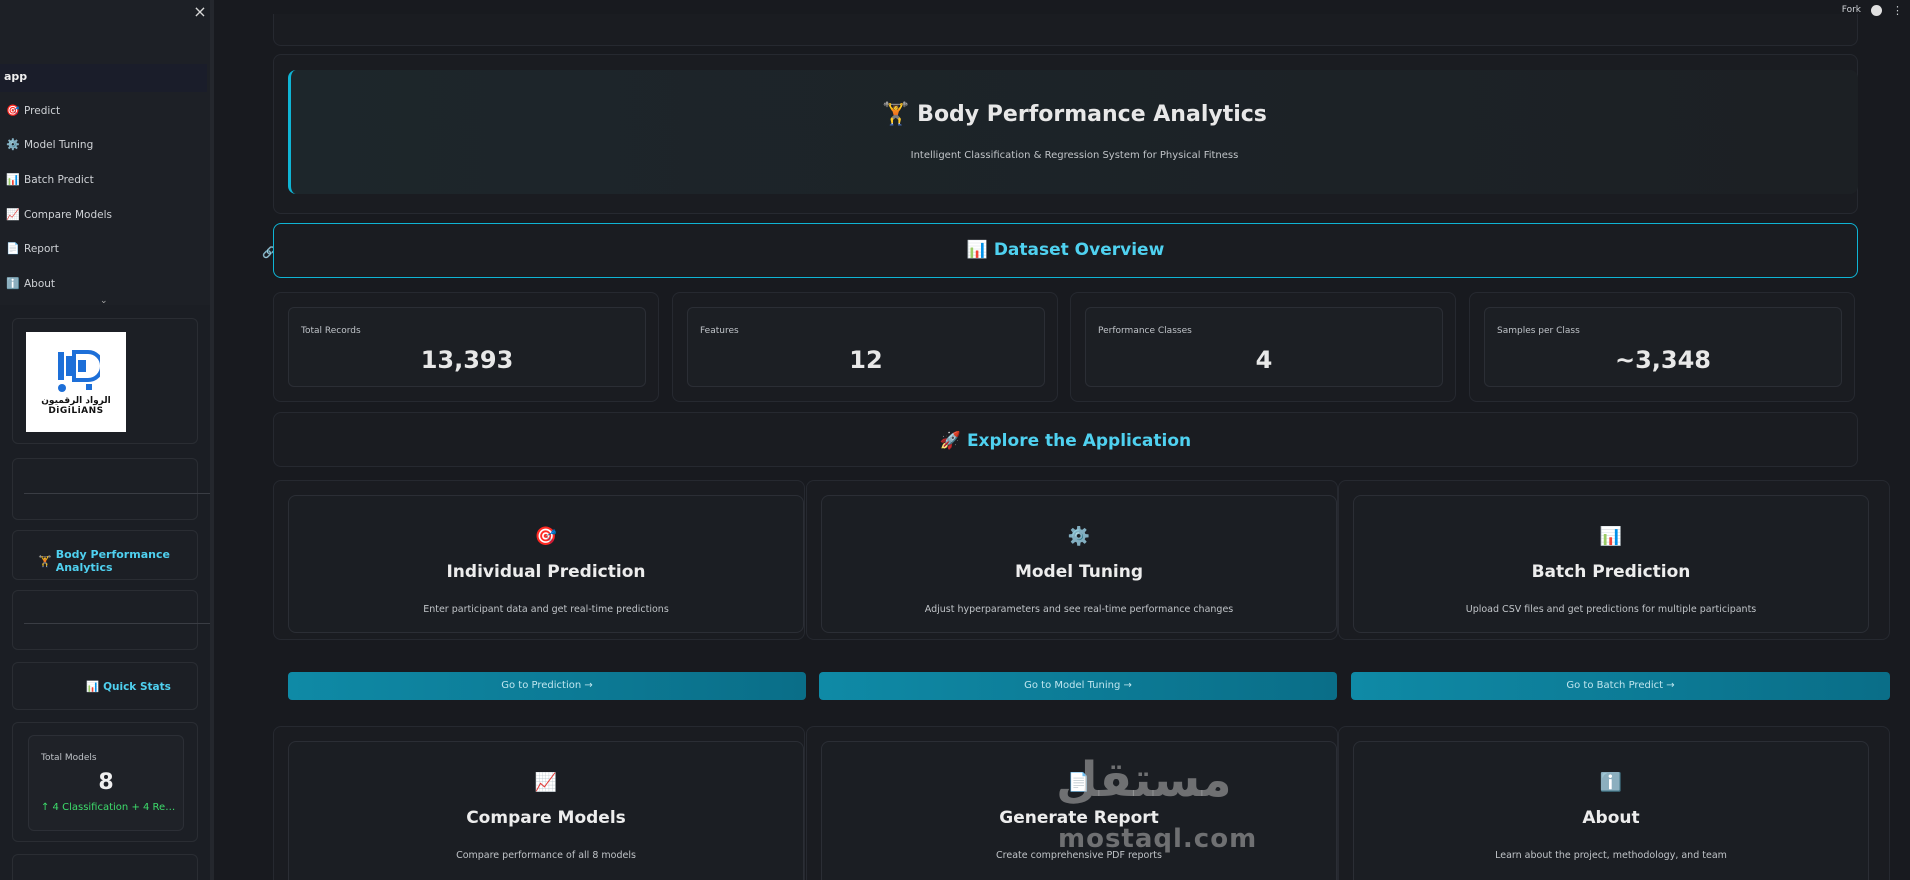 The height and width of the screenshot is (880, 1910). I want to click on logo: الرواد الرقميون DiGiLiANS, so click(76, 382).